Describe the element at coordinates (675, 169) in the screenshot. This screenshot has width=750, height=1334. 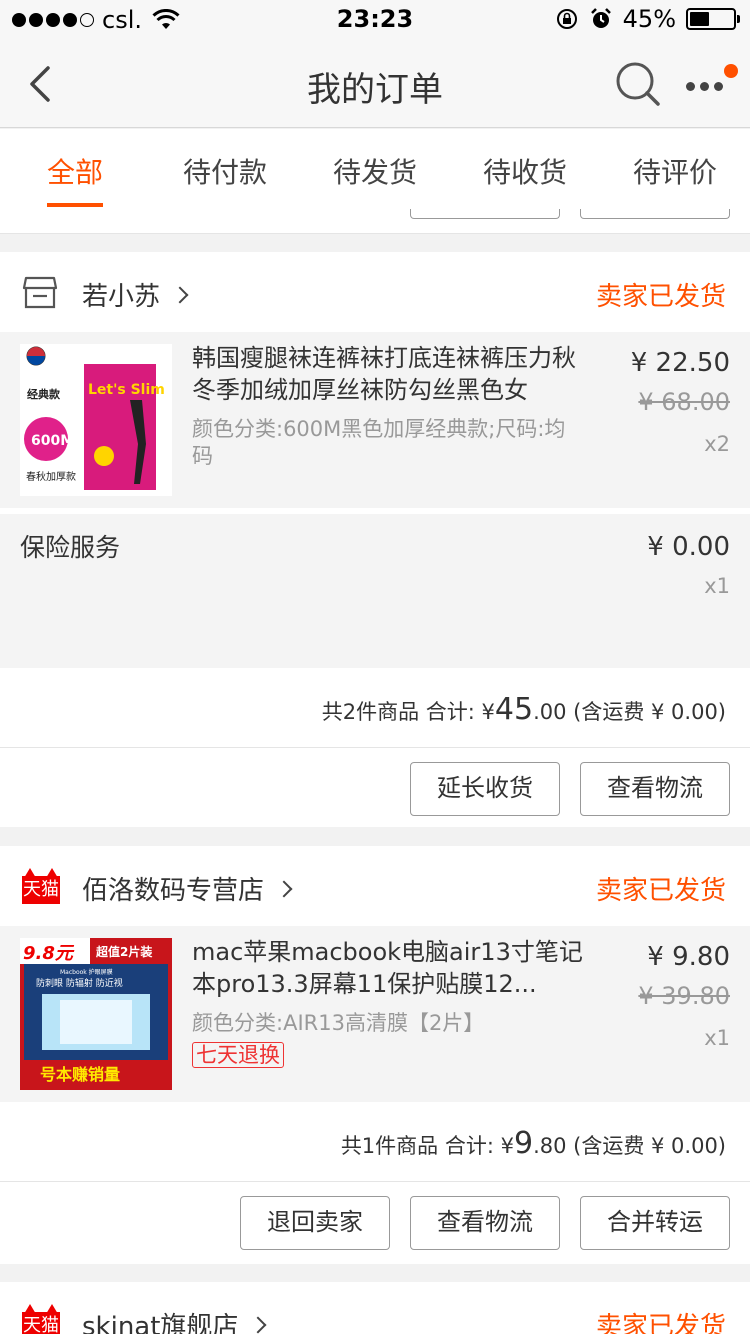
I see `tab-pending-review: 待评价` at that location.